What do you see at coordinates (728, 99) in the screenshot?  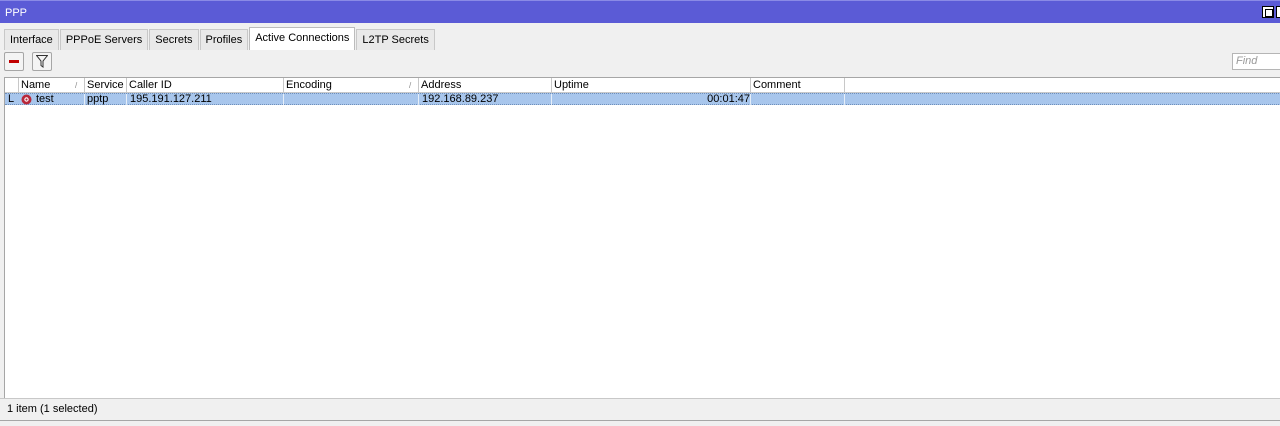 I see `row-uptime: 00:01:47` at bounding box center [728, 99].